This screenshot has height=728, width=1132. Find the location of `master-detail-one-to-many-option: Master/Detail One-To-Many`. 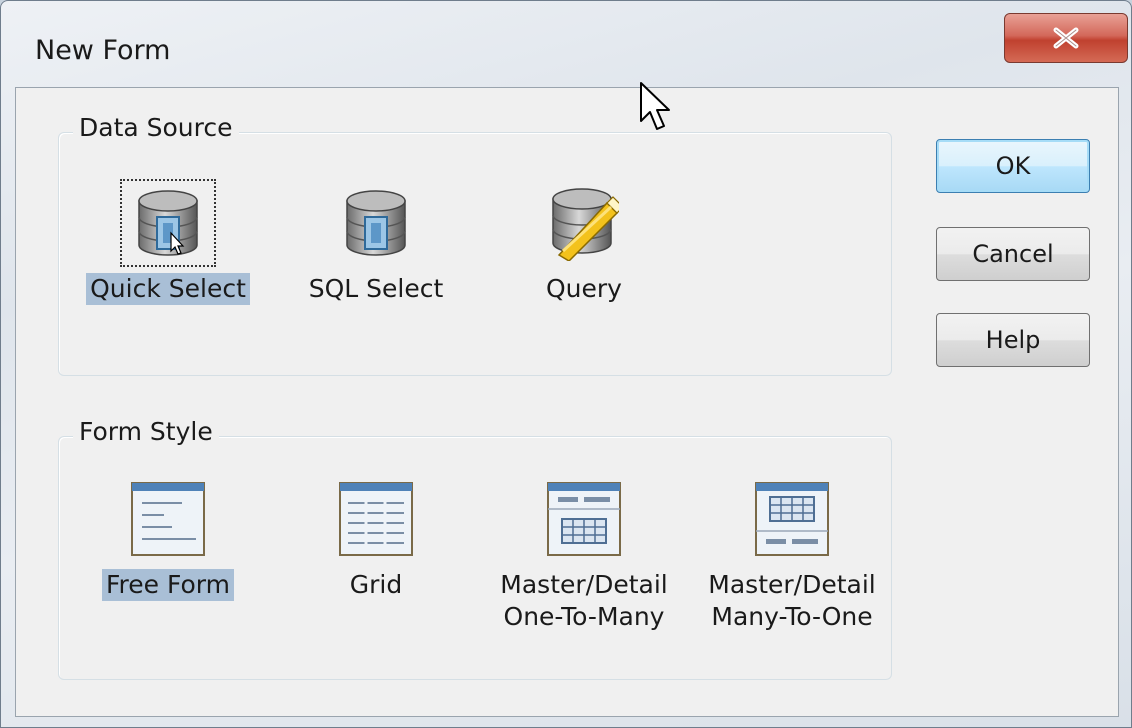

master-detail-one-to-many-option: Master/Detail One-To-Many is located at coordinates (584, 554).